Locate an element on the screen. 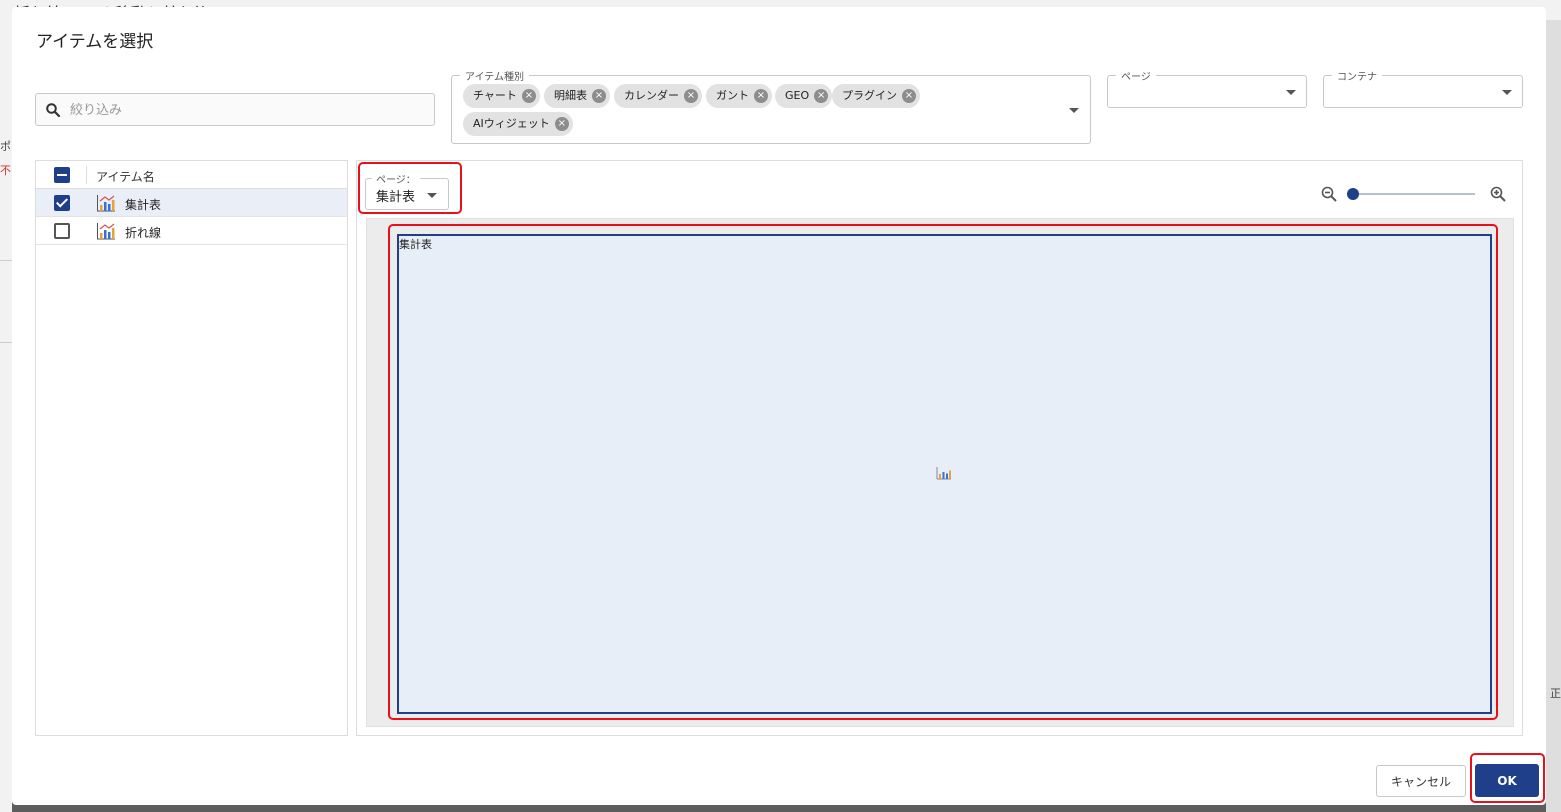 The height and width of the screenshot is (812, 1561). list-item: 折れ線 is located at coordinates (191, 231).